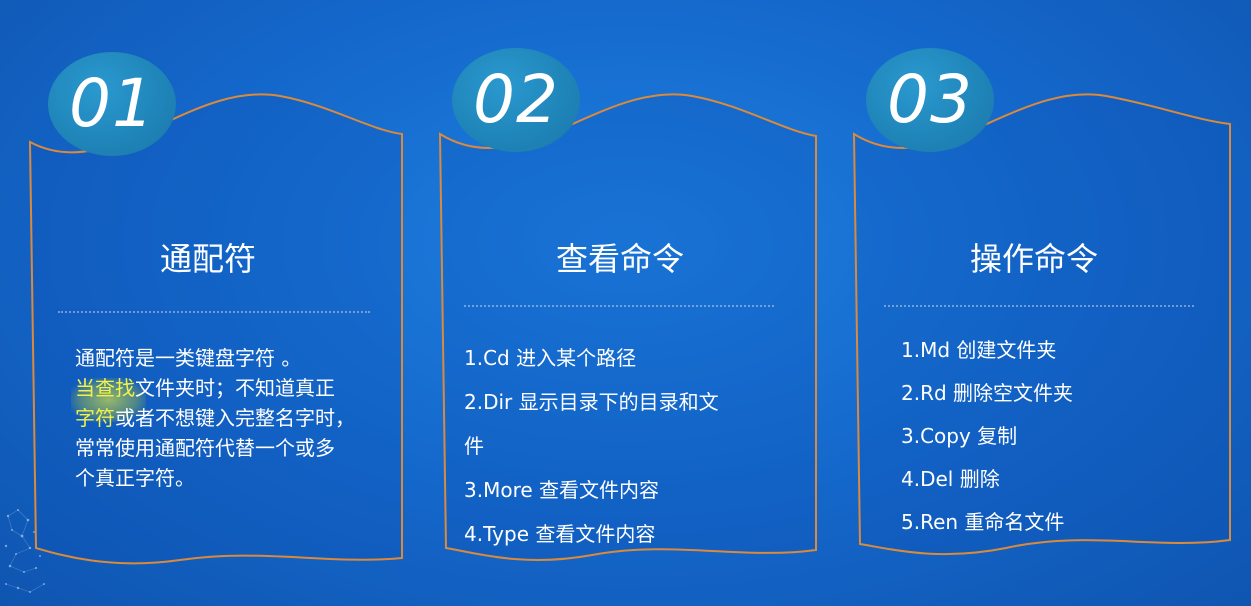  I want to click on description-line: 通配符是一类键盘字符 。, so click(188, 358).